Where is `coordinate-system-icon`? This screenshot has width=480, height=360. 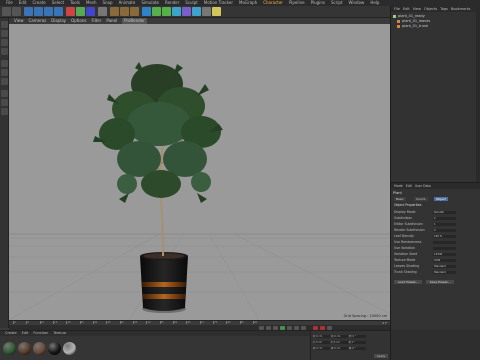 coordinate-system-icon is located at coordinates (102, 11).